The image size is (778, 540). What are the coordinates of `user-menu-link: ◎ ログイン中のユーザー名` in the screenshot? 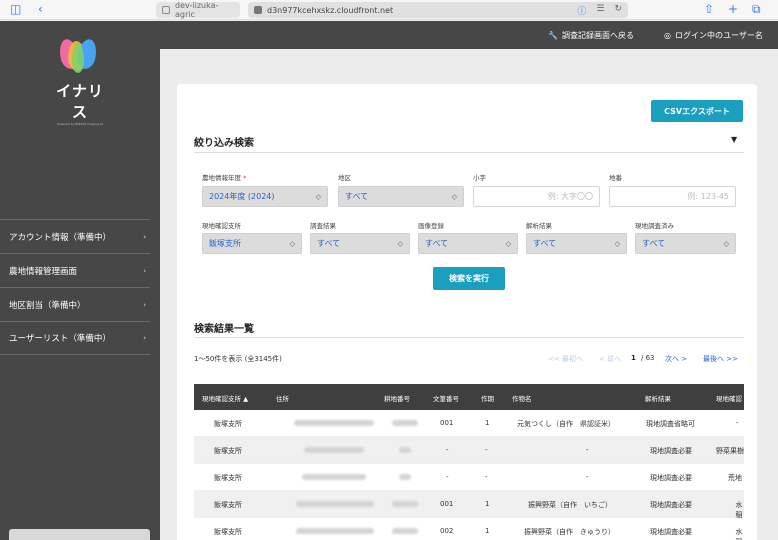 It's located at (713, 35).